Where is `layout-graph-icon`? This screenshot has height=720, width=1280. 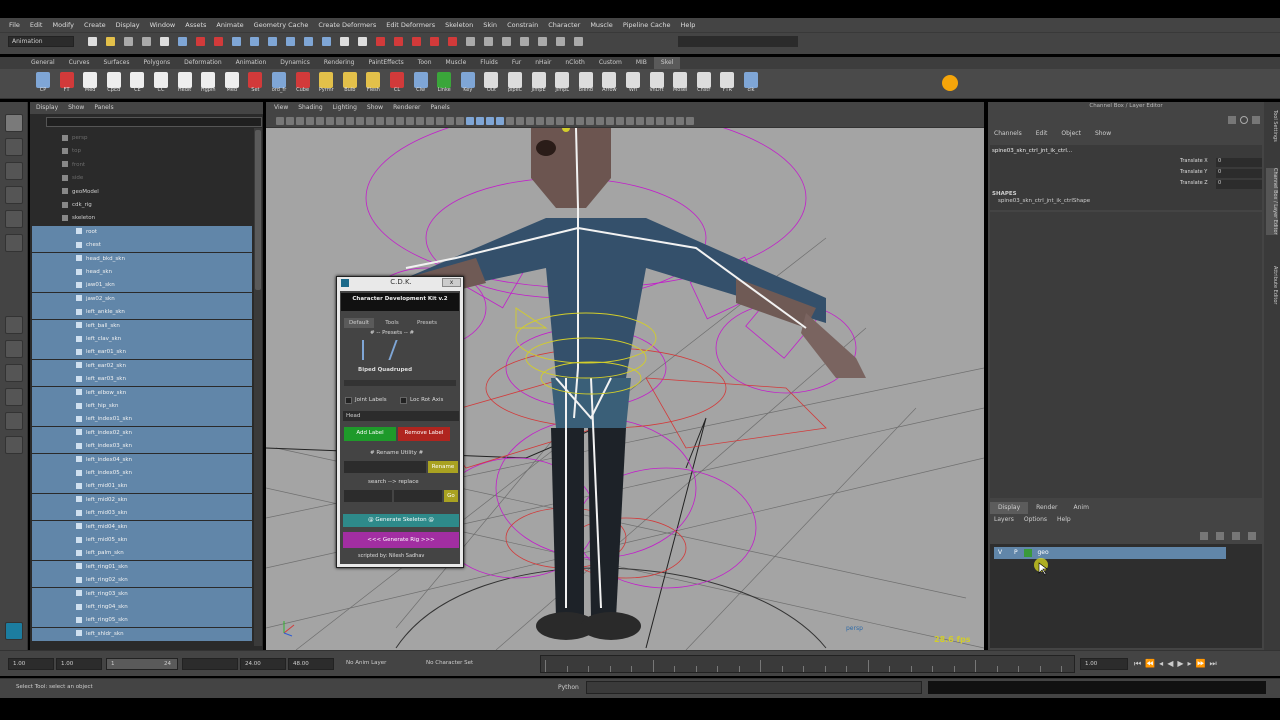
layout-graph-icon is located at coordinates (14, 421).